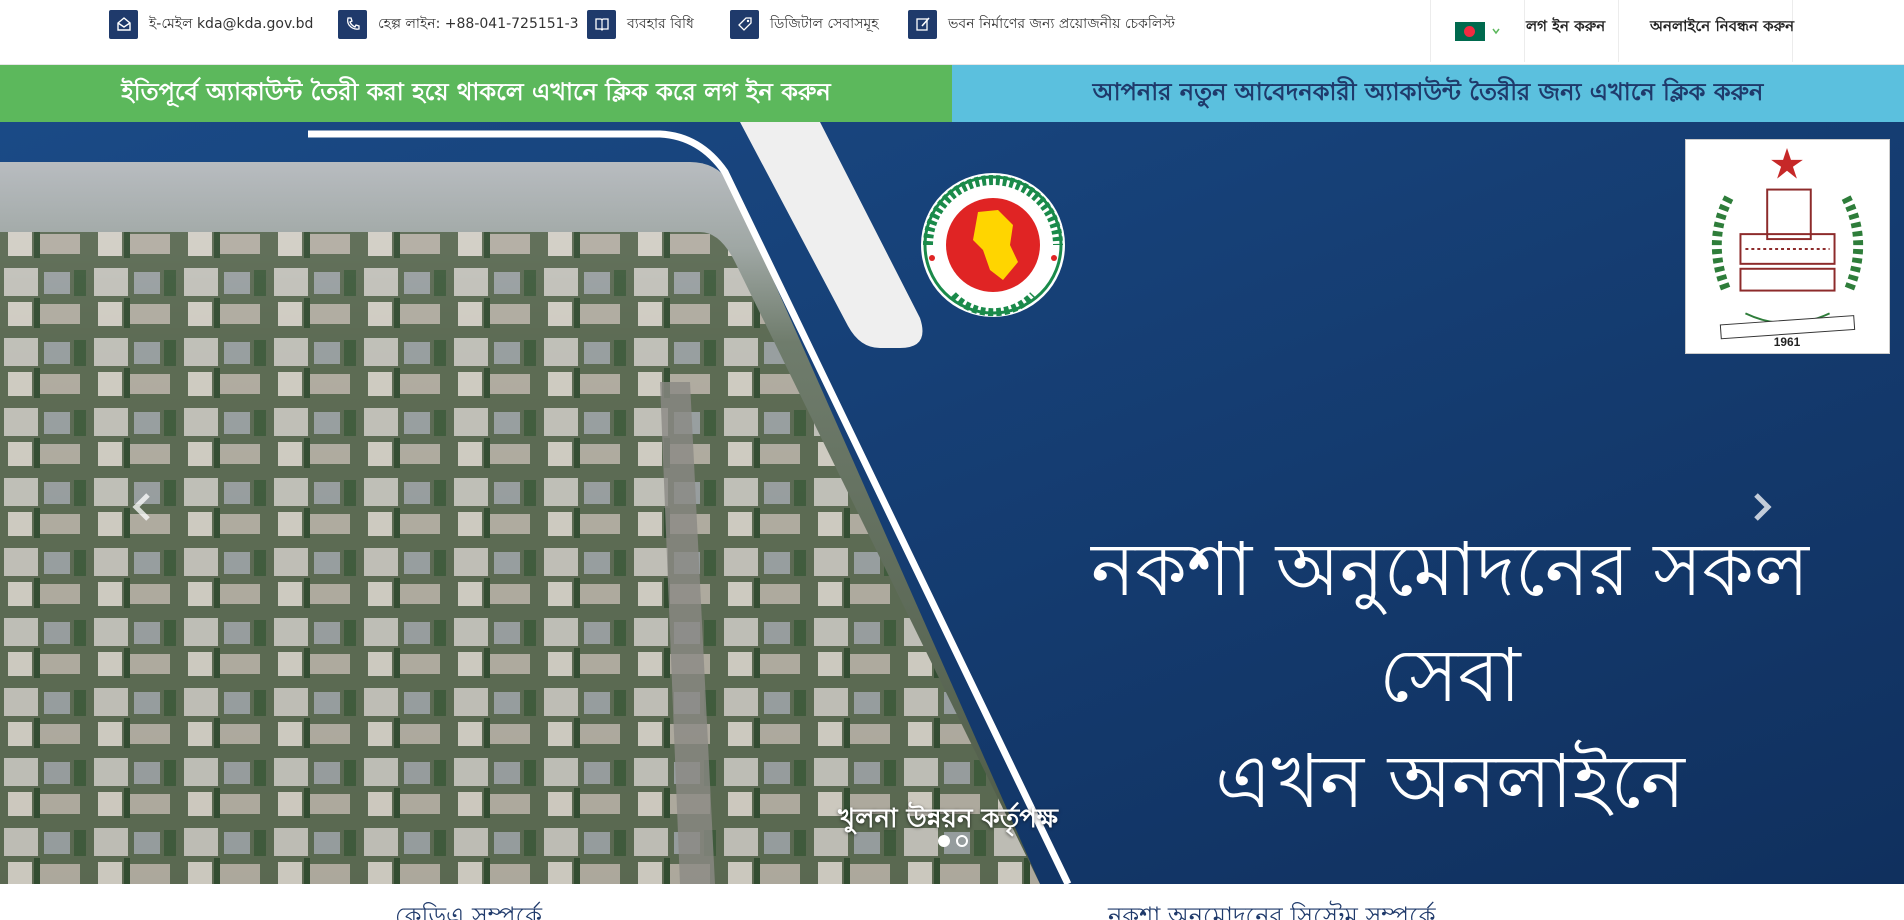 The height and width of the screenshot is (920, 1904). Describe the element at coordinates (469, 911) in the screenshot. I see `about-kda-heading: কেডিএ সম্পর্কে` at that location.